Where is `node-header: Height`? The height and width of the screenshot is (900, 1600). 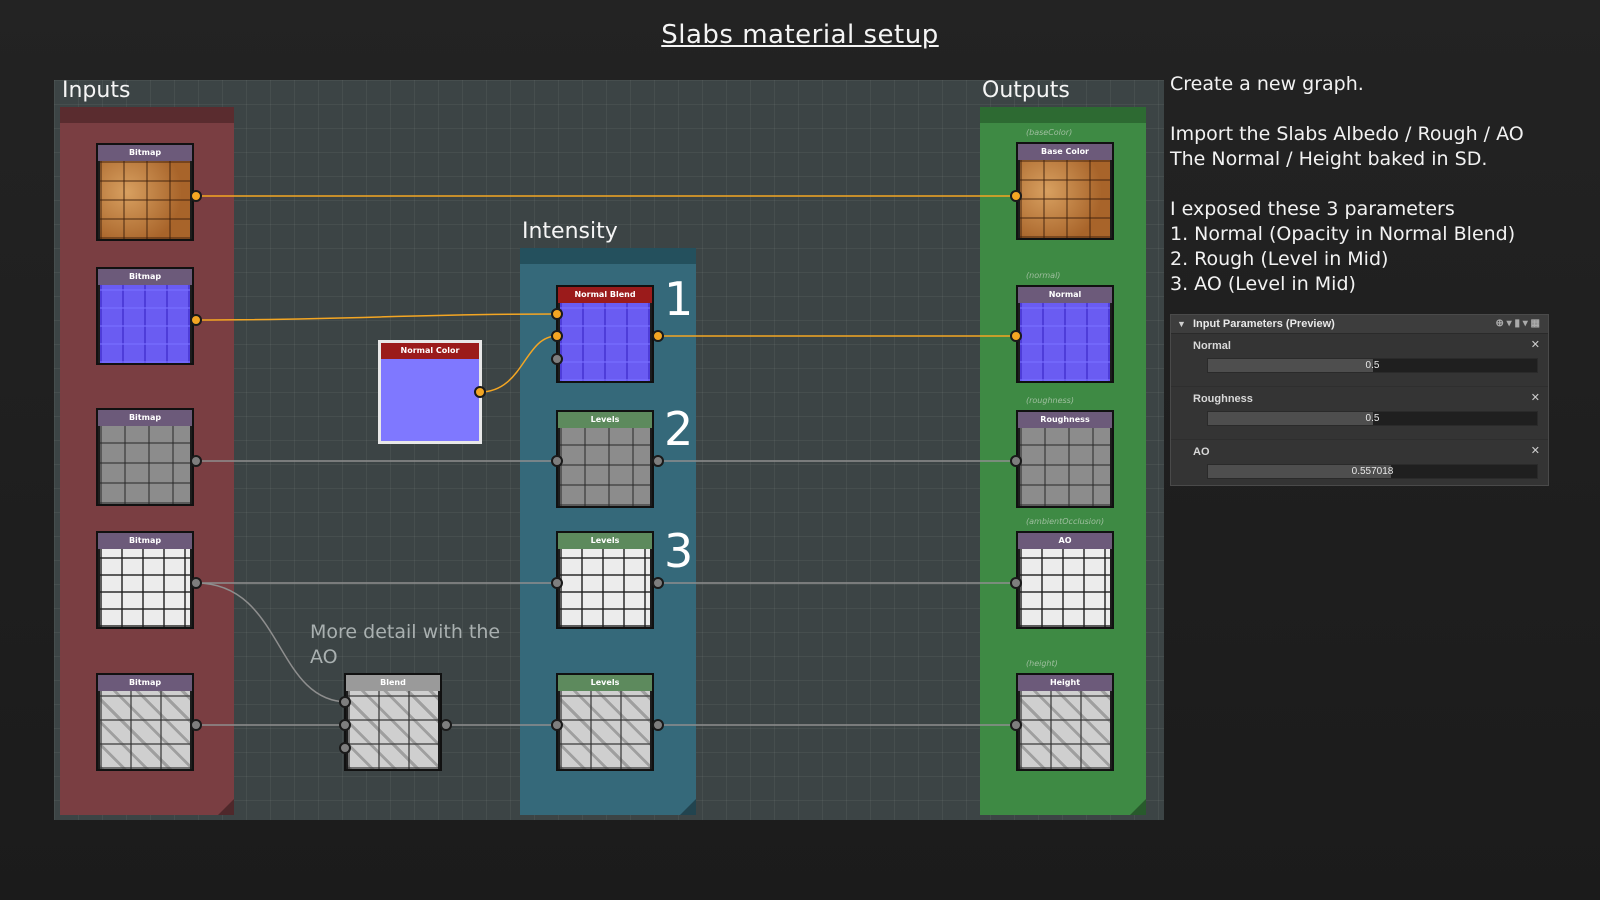
node-header: Height is located at coordinates (1065, 683).